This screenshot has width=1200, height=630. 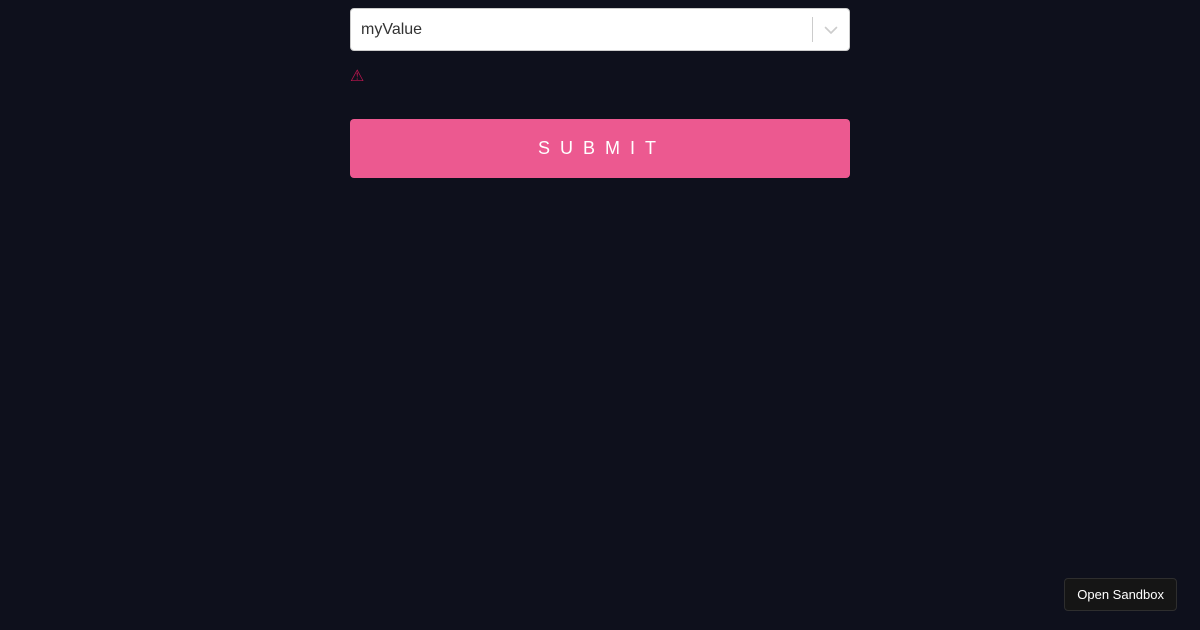 I want to click on submit-button: submit, so click(x=600, y=148).